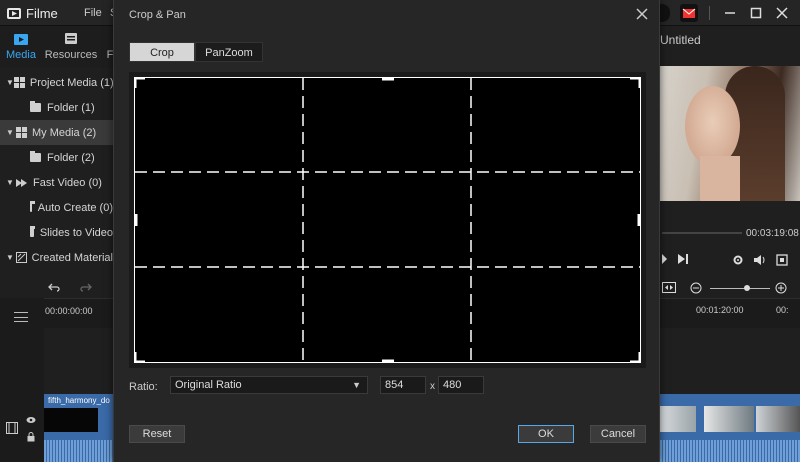 The height and width of the screenshot is (462, 800). I want to click on tree-item-fast-video: ▼ Fast Video (0), so click(56, 182).